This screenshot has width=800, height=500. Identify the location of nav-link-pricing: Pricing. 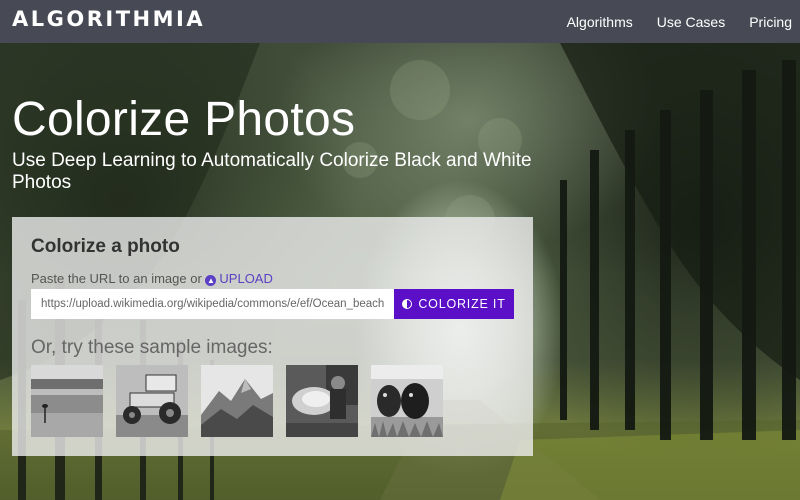
(770, 22).